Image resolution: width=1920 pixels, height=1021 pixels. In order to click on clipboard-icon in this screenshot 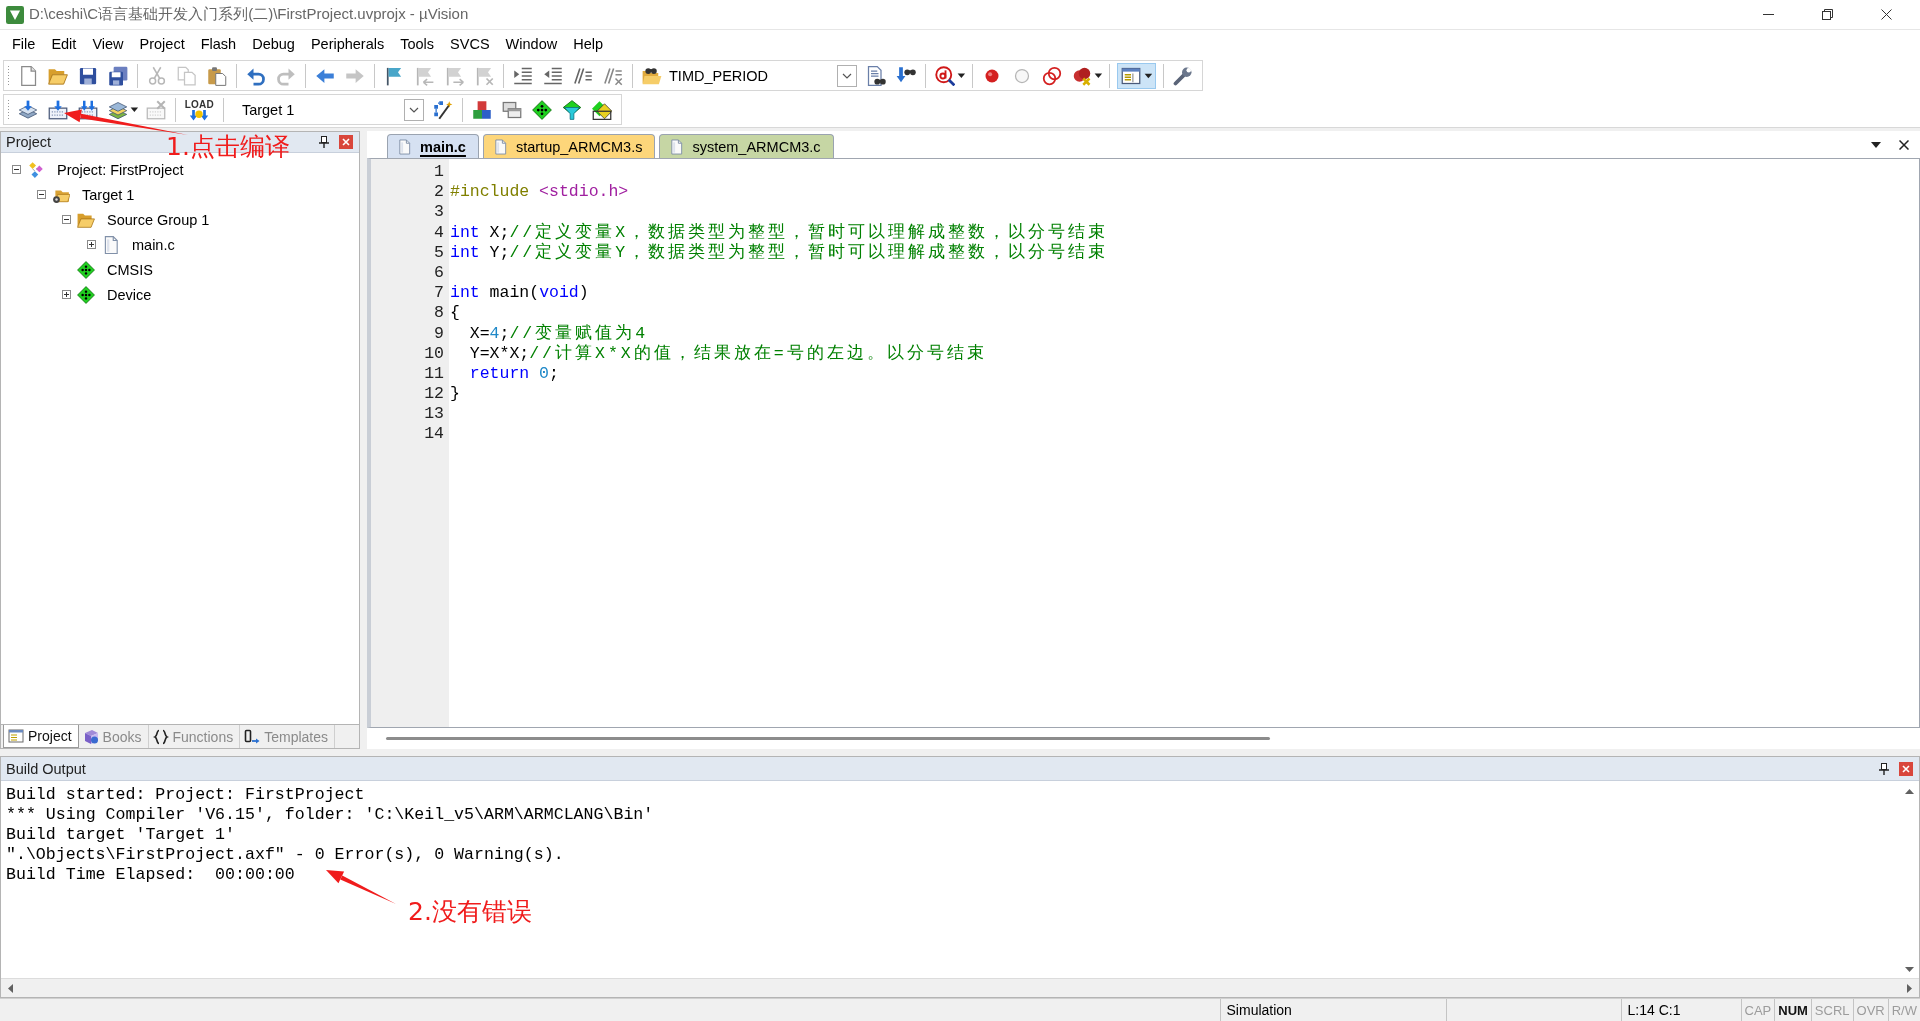, I will do `click(217, 75)`.